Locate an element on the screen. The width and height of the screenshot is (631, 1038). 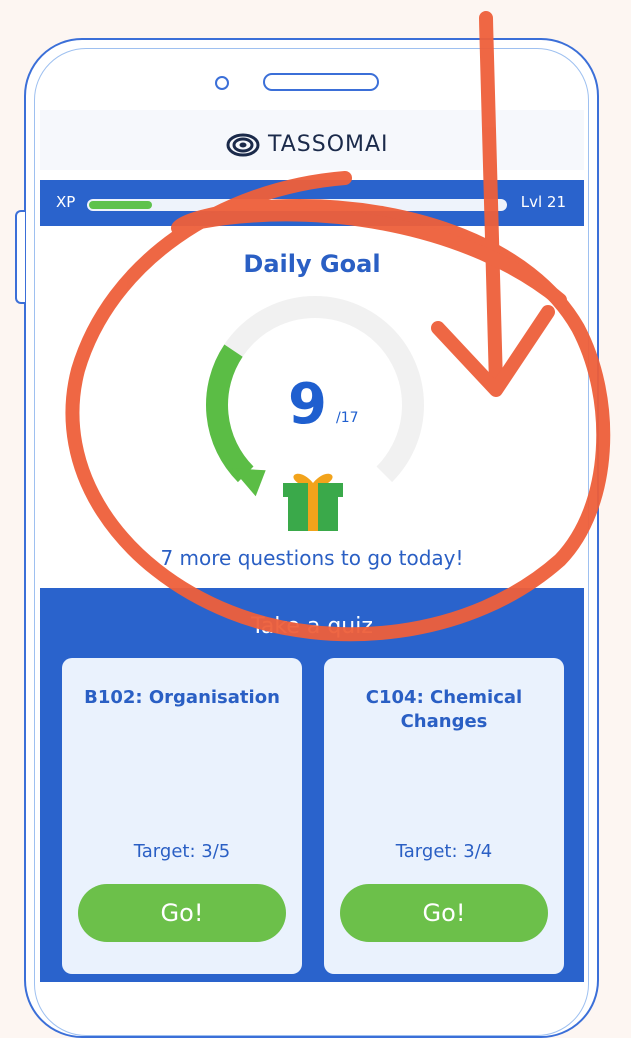
daily-goal-count: 9 is located at coordinates (307, 404).